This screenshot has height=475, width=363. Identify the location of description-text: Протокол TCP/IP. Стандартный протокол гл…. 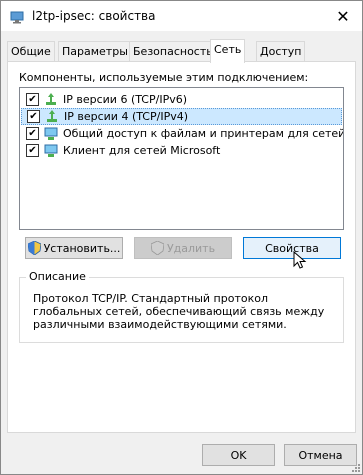
(179, 311).